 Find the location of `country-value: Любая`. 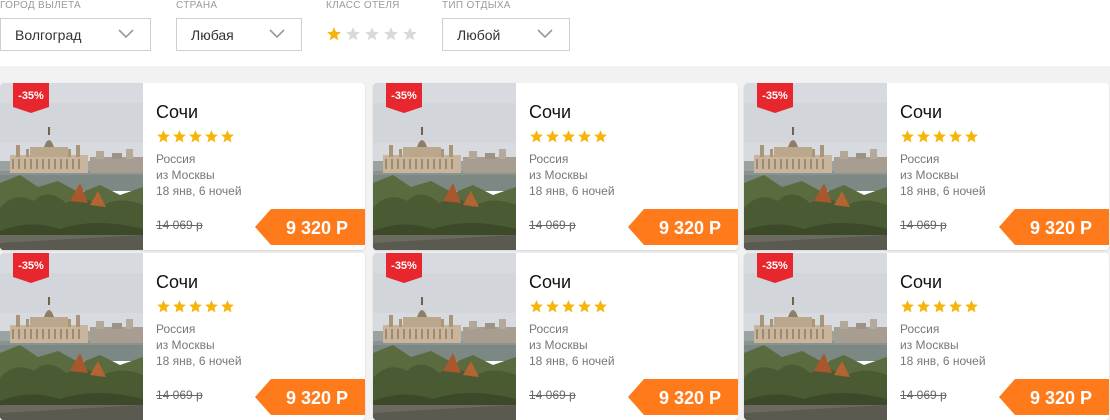

country-value: Любая is located at coordinates (212, 34).